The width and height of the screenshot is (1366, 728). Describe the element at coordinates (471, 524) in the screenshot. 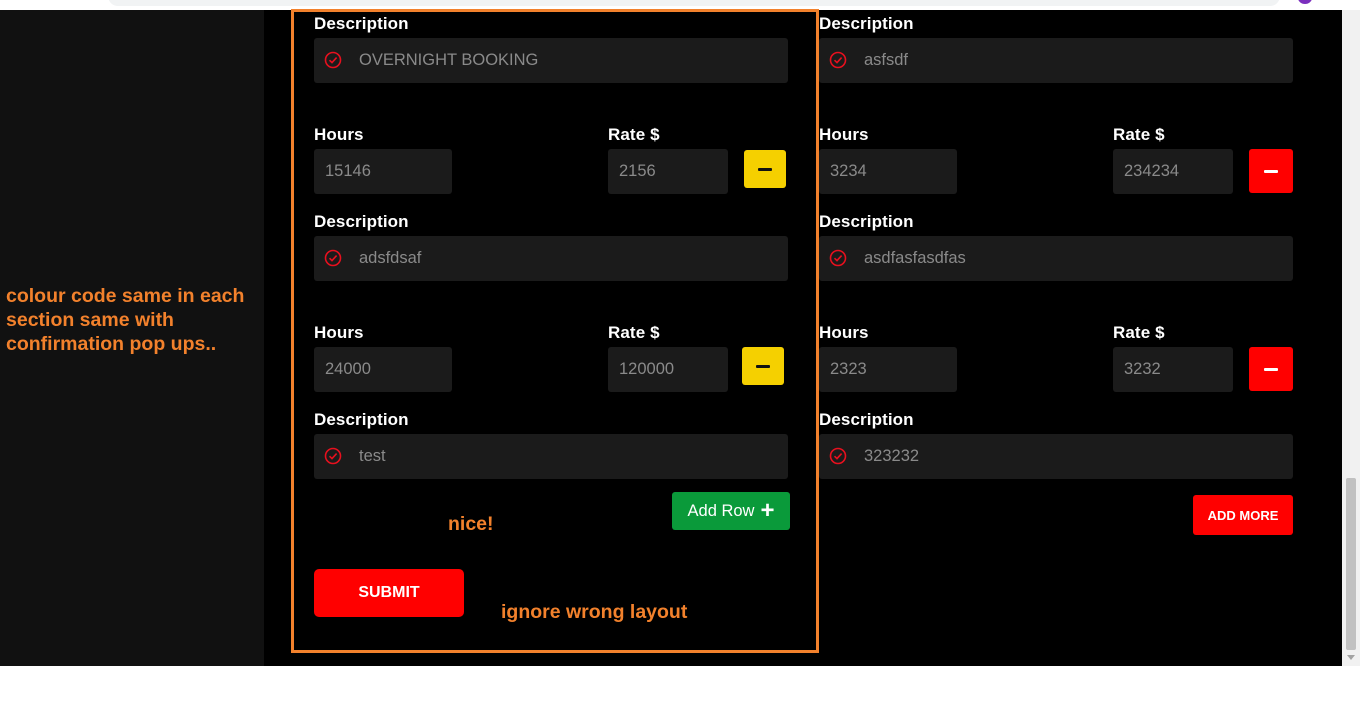

I see `annotation-nice: nice!` at that location.